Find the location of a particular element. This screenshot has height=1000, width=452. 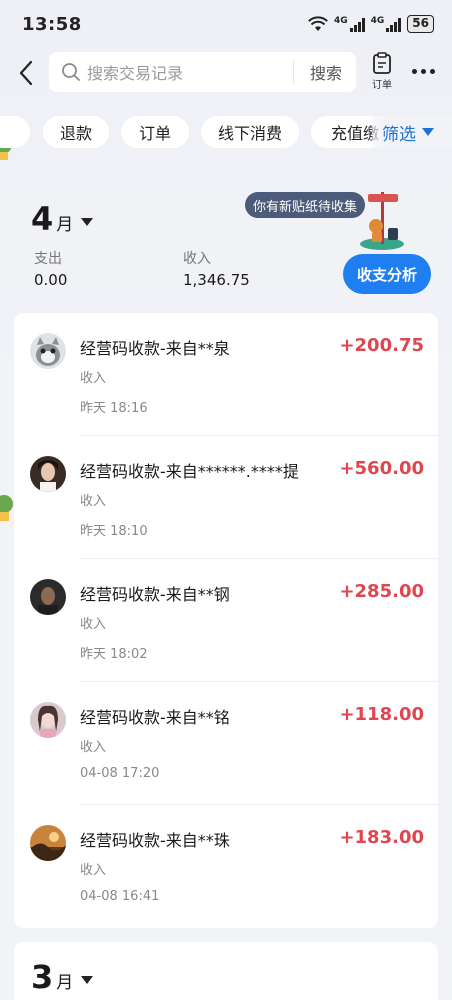

transaction-time: 04-08 16:41 is located at coordinates (120, 896).